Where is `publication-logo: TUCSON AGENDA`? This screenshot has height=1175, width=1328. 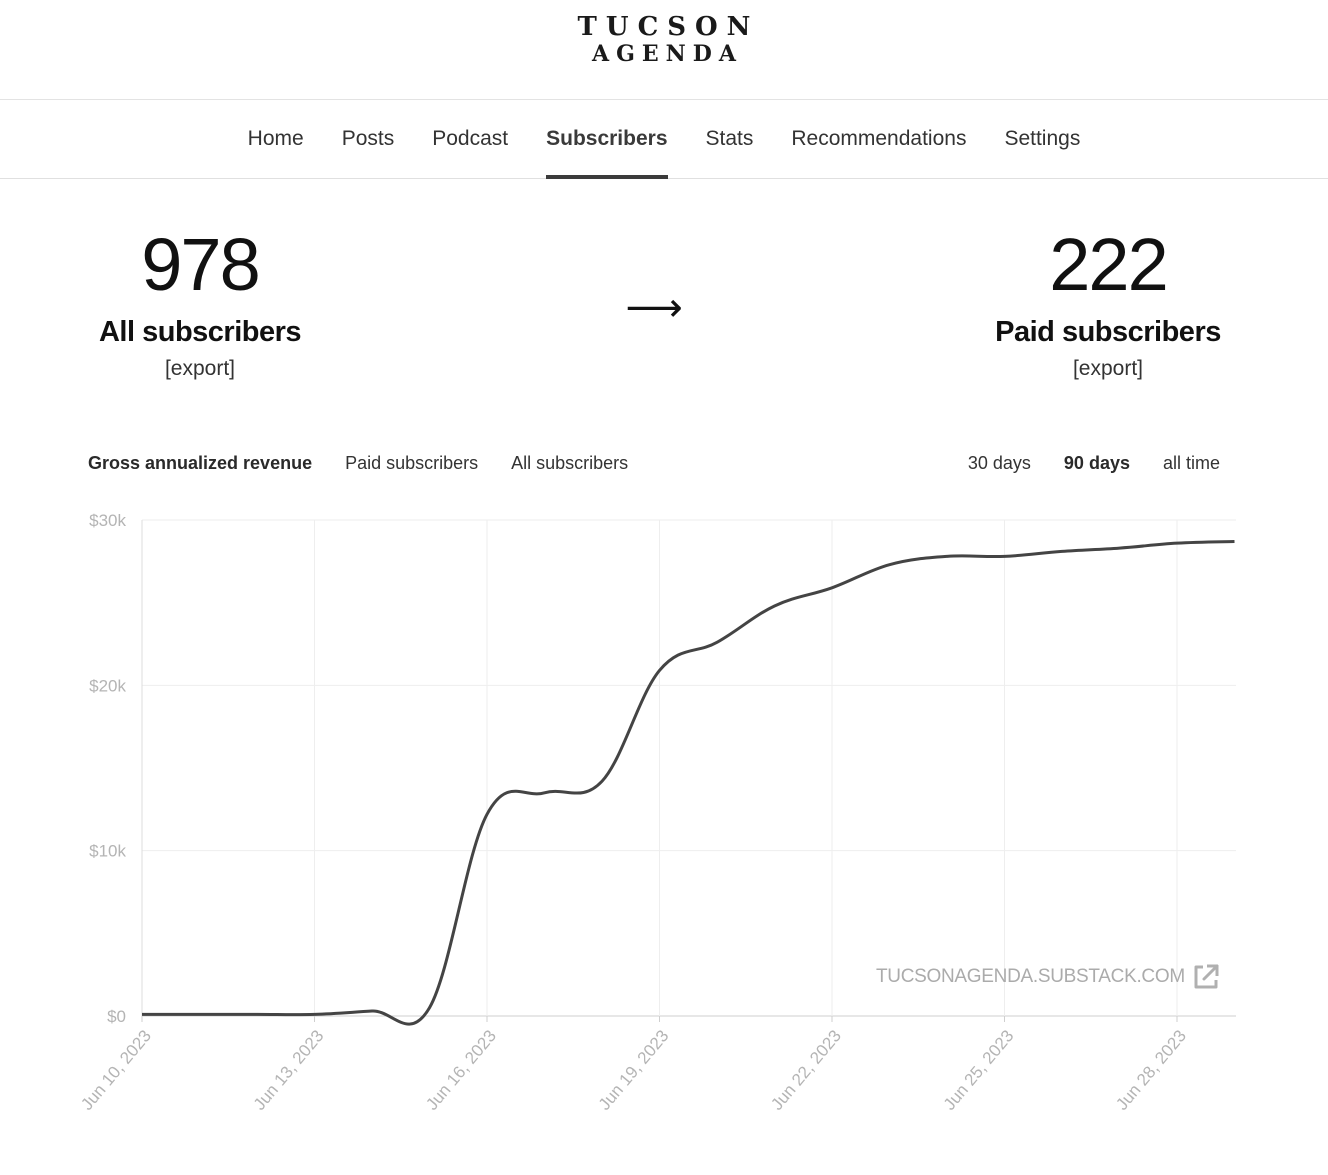
publication-logo: TUCSON AGENDA is located at coordinates (664, 39).